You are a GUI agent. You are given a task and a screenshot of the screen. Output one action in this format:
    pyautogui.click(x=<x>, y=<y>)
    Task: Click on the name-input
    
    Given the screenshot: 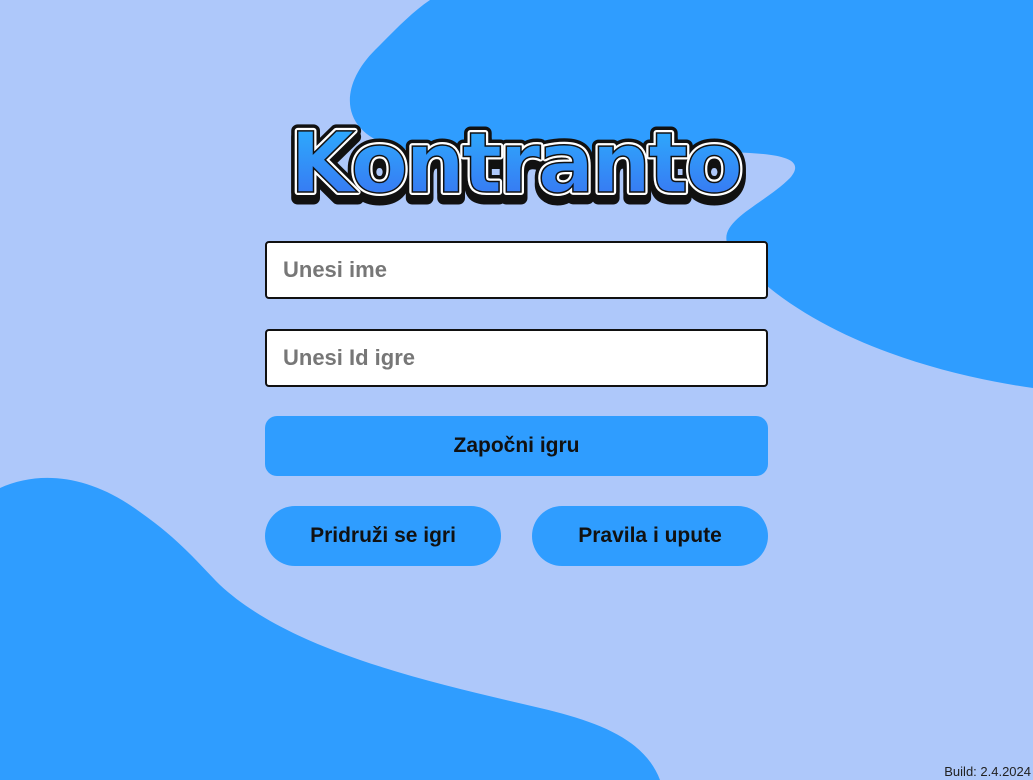 What is the action you would take?
    pyautogui.click(x=516, y=270)
    